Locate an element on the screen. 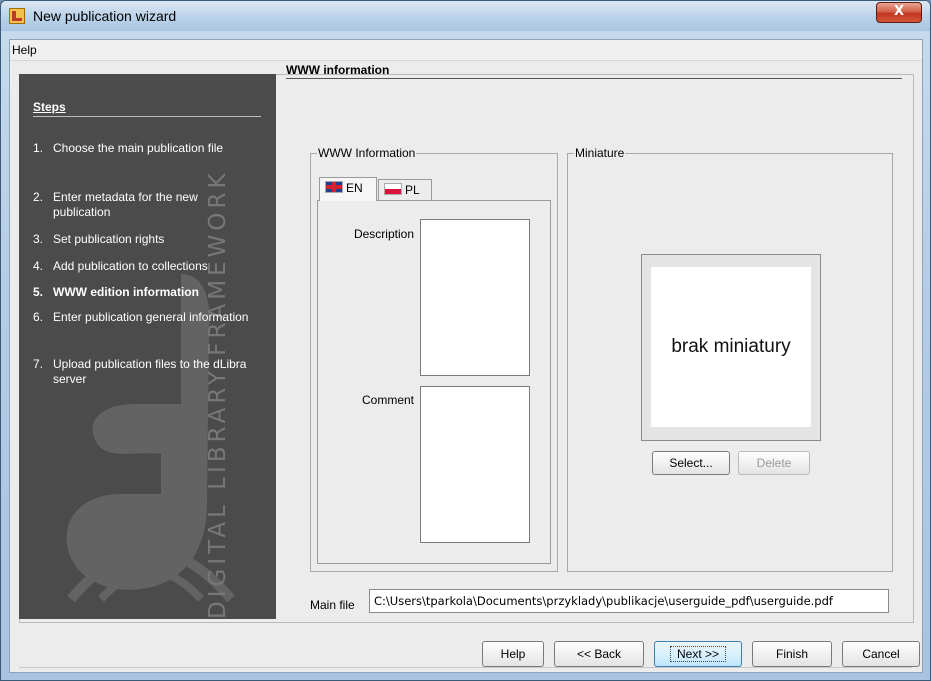 The height and width of the screenshot is (681, 931). step-label: Enter publication general information is located at coordinates (151, 317).